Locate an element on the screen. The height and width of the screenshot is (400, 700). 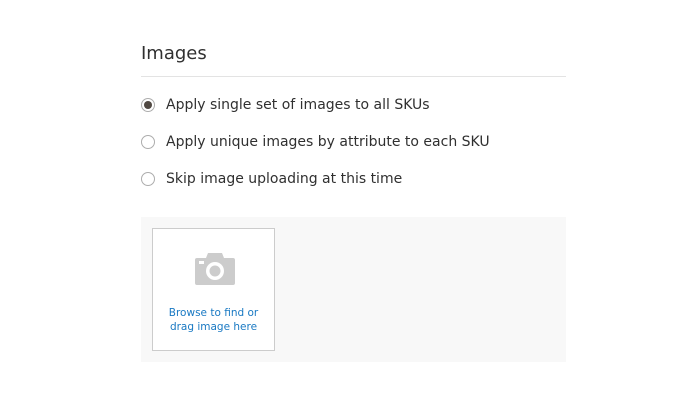
radio-apply-unique-images is located at coordinates (148, 142).